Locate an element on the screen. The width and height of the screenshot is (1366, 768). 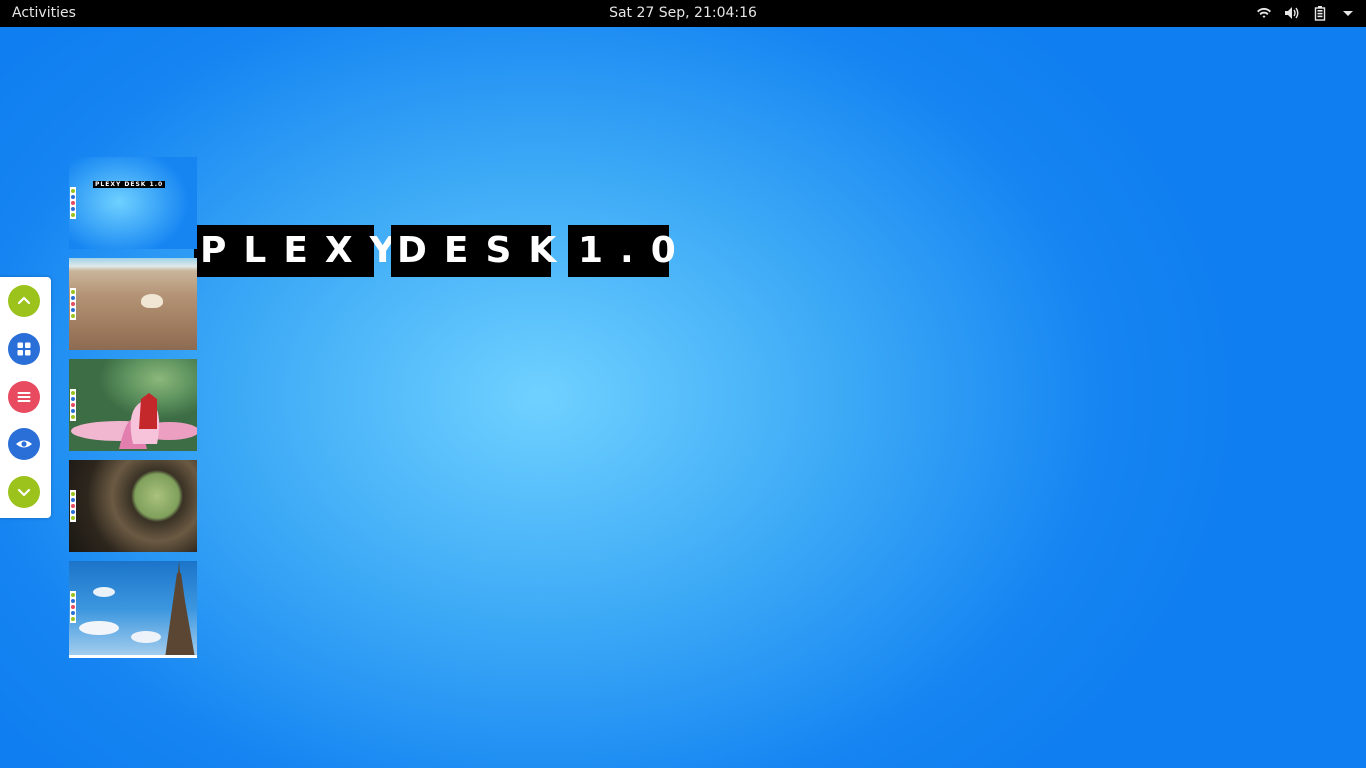
scroll-down-button is located at coordinates (24, 492).